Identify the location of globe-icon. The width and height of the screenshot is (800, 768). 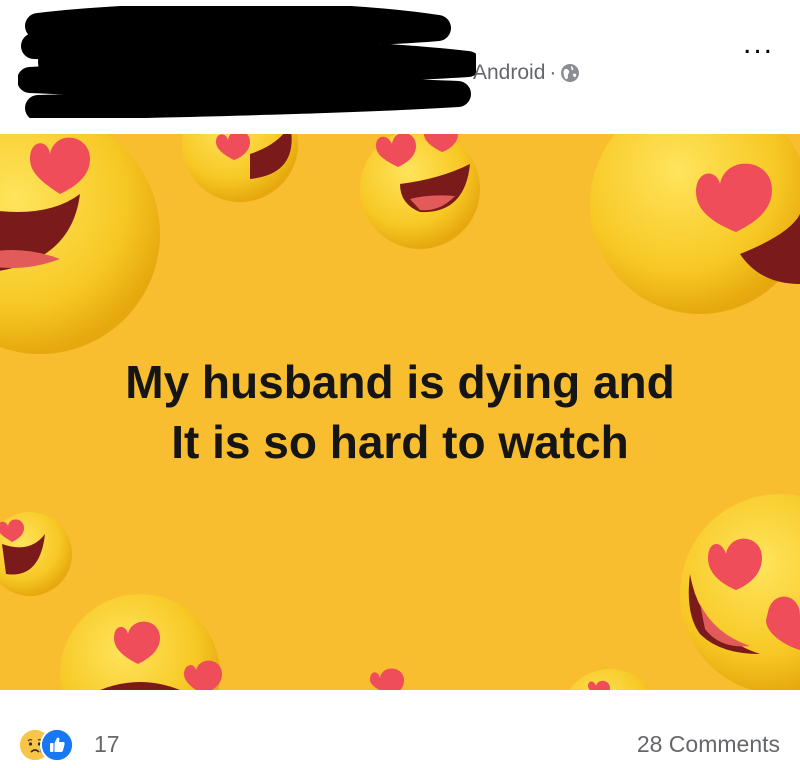
(570, 76).